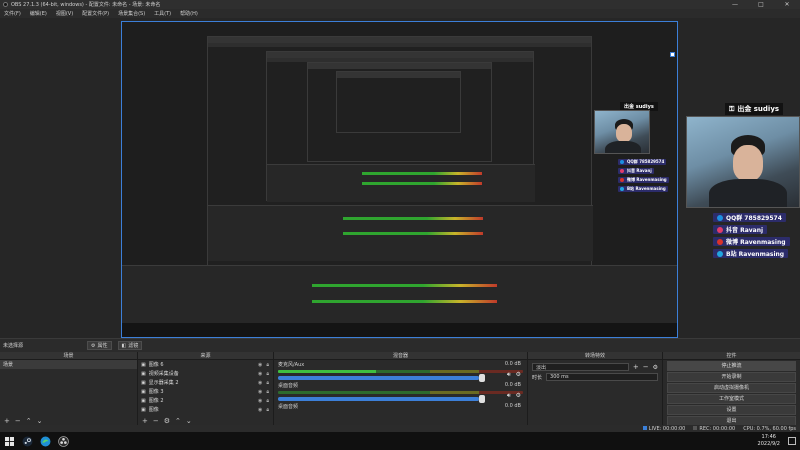  I want to click on add-source-button: +, so click(145, 421).